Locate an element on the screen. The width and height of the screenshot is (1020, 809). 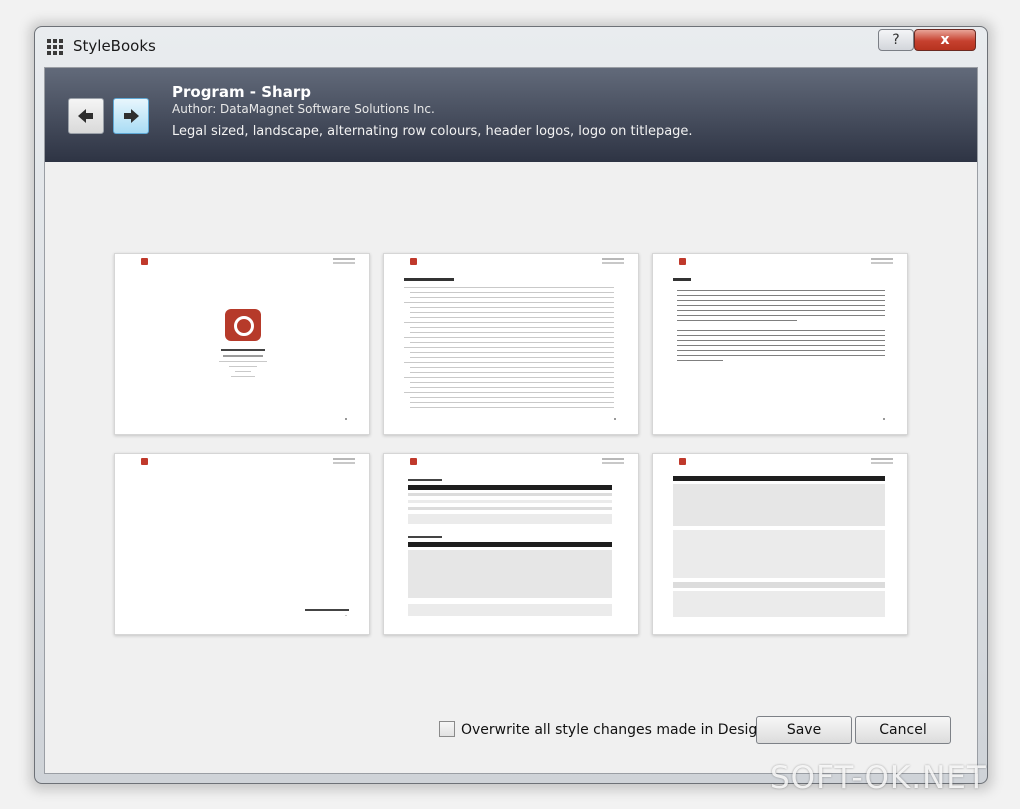
toc-heading is located at coordinates (429, 279).